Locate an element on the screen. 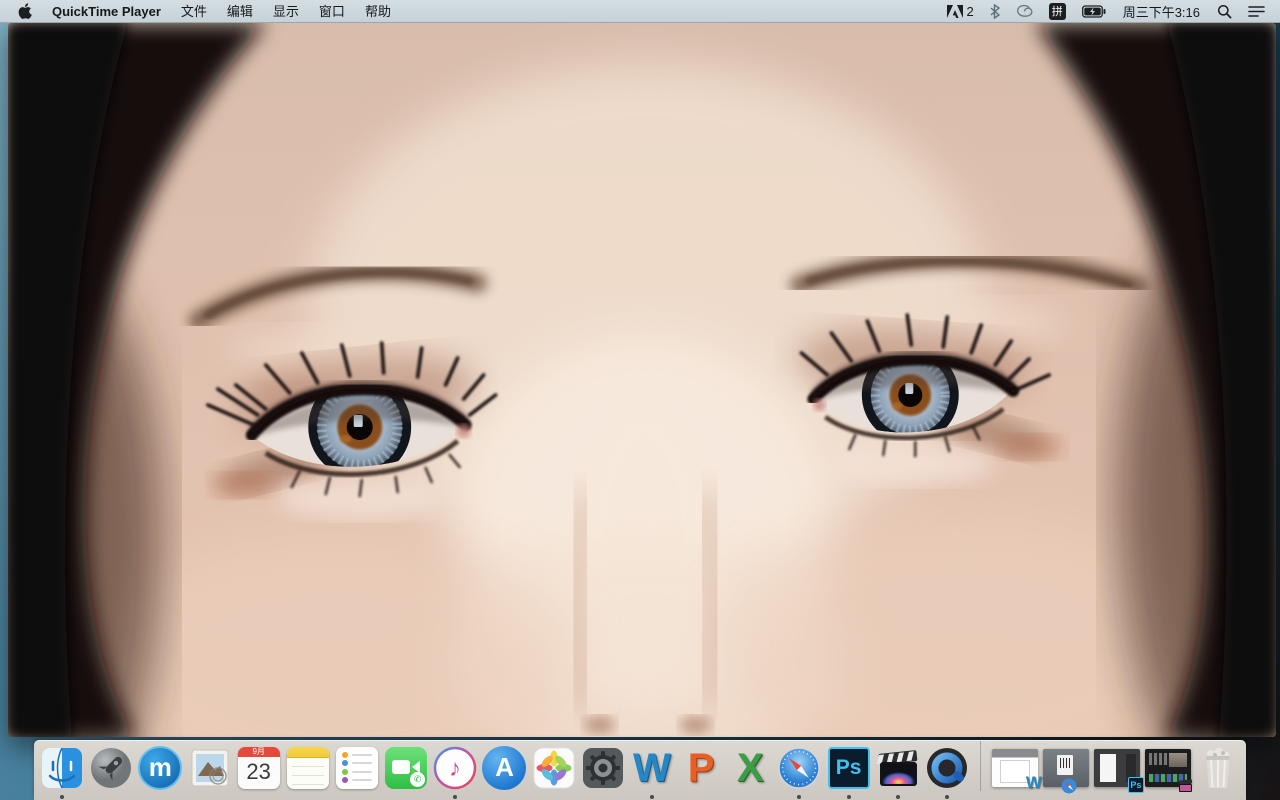 Image resolution: width=1280 pixels, height=800 pixels. safari-window-thumbnail is located at coordinates (1065, 770).